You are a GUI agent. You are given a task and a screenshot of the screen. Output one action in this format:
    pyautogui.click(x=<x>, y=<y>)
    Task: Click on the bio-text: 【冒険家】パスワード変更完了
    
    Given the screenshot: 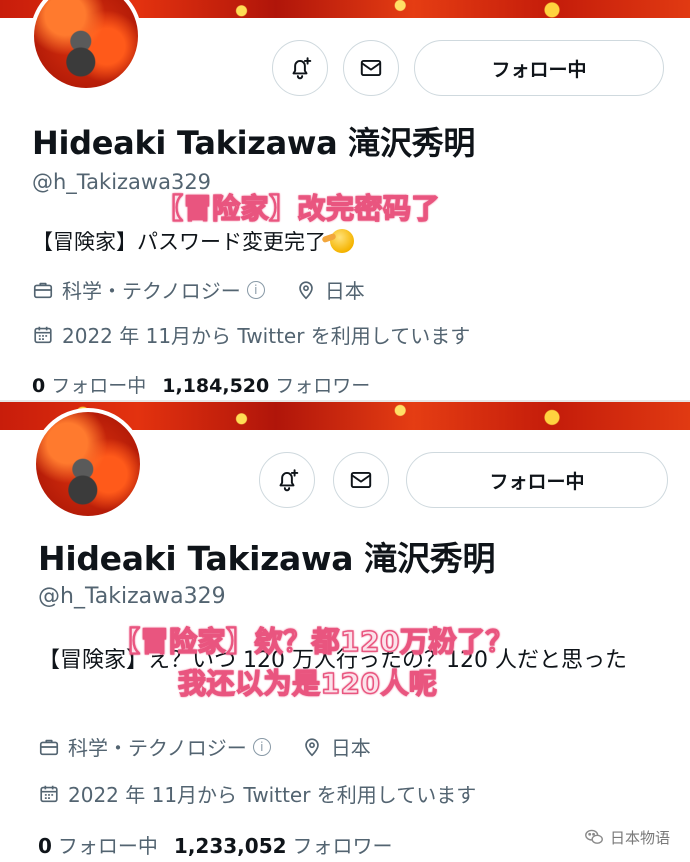 What is the action you would take?
    pyautogui.click(x=179, y=242)
    